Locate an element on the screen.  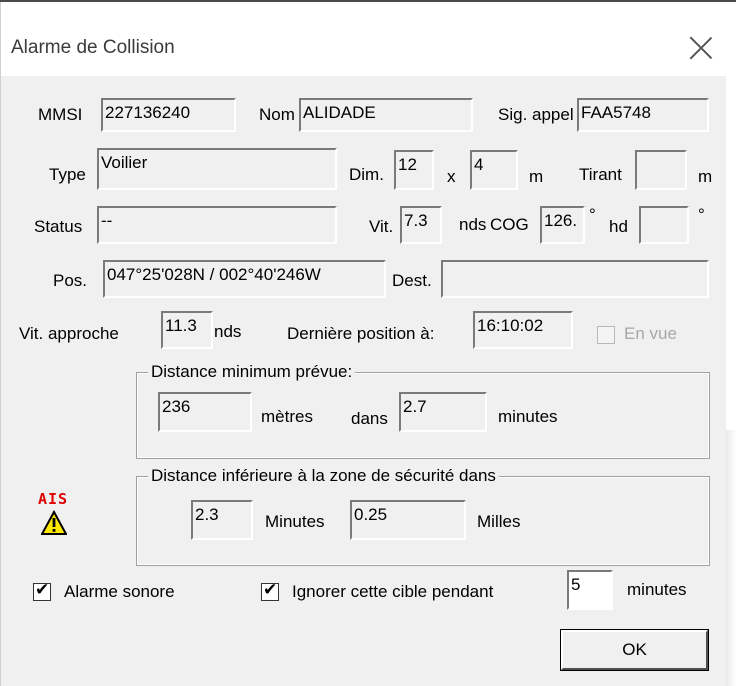
tirant-label: Tirant is located at coordinates (600, 174).